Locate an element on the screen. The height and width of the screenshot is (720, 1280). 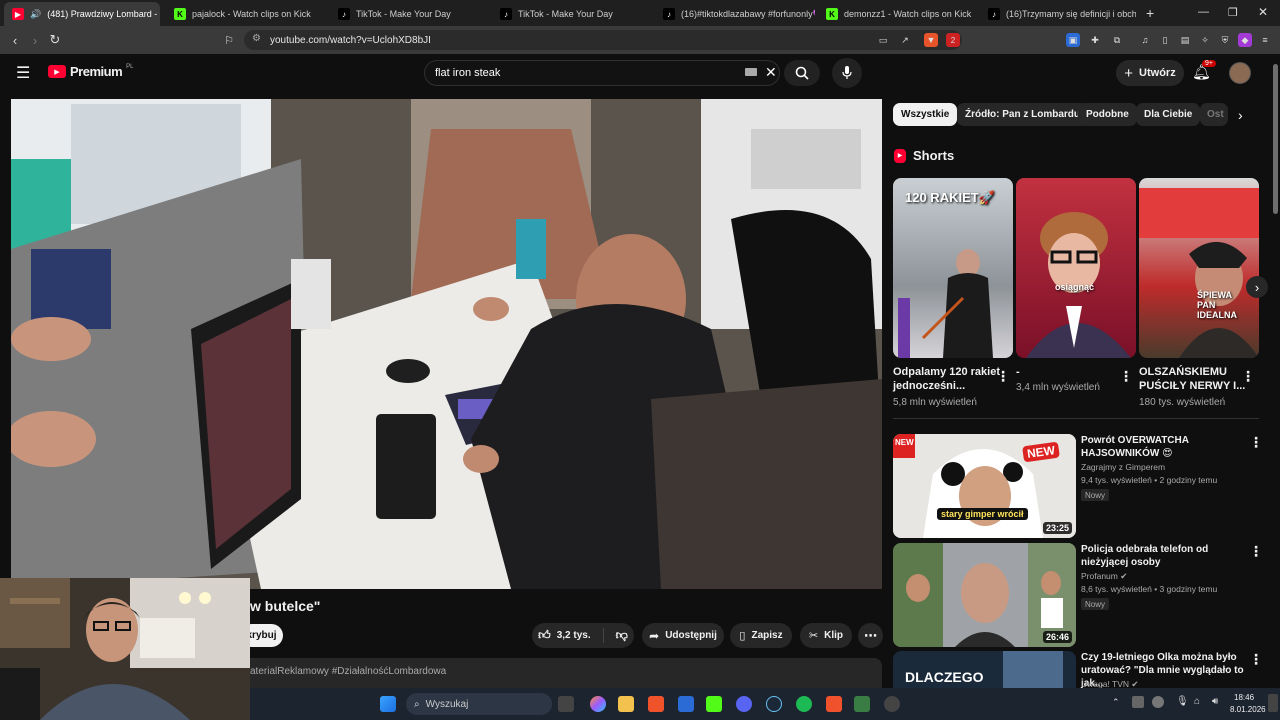
voice-search-button is located at coordinates (847, 73).